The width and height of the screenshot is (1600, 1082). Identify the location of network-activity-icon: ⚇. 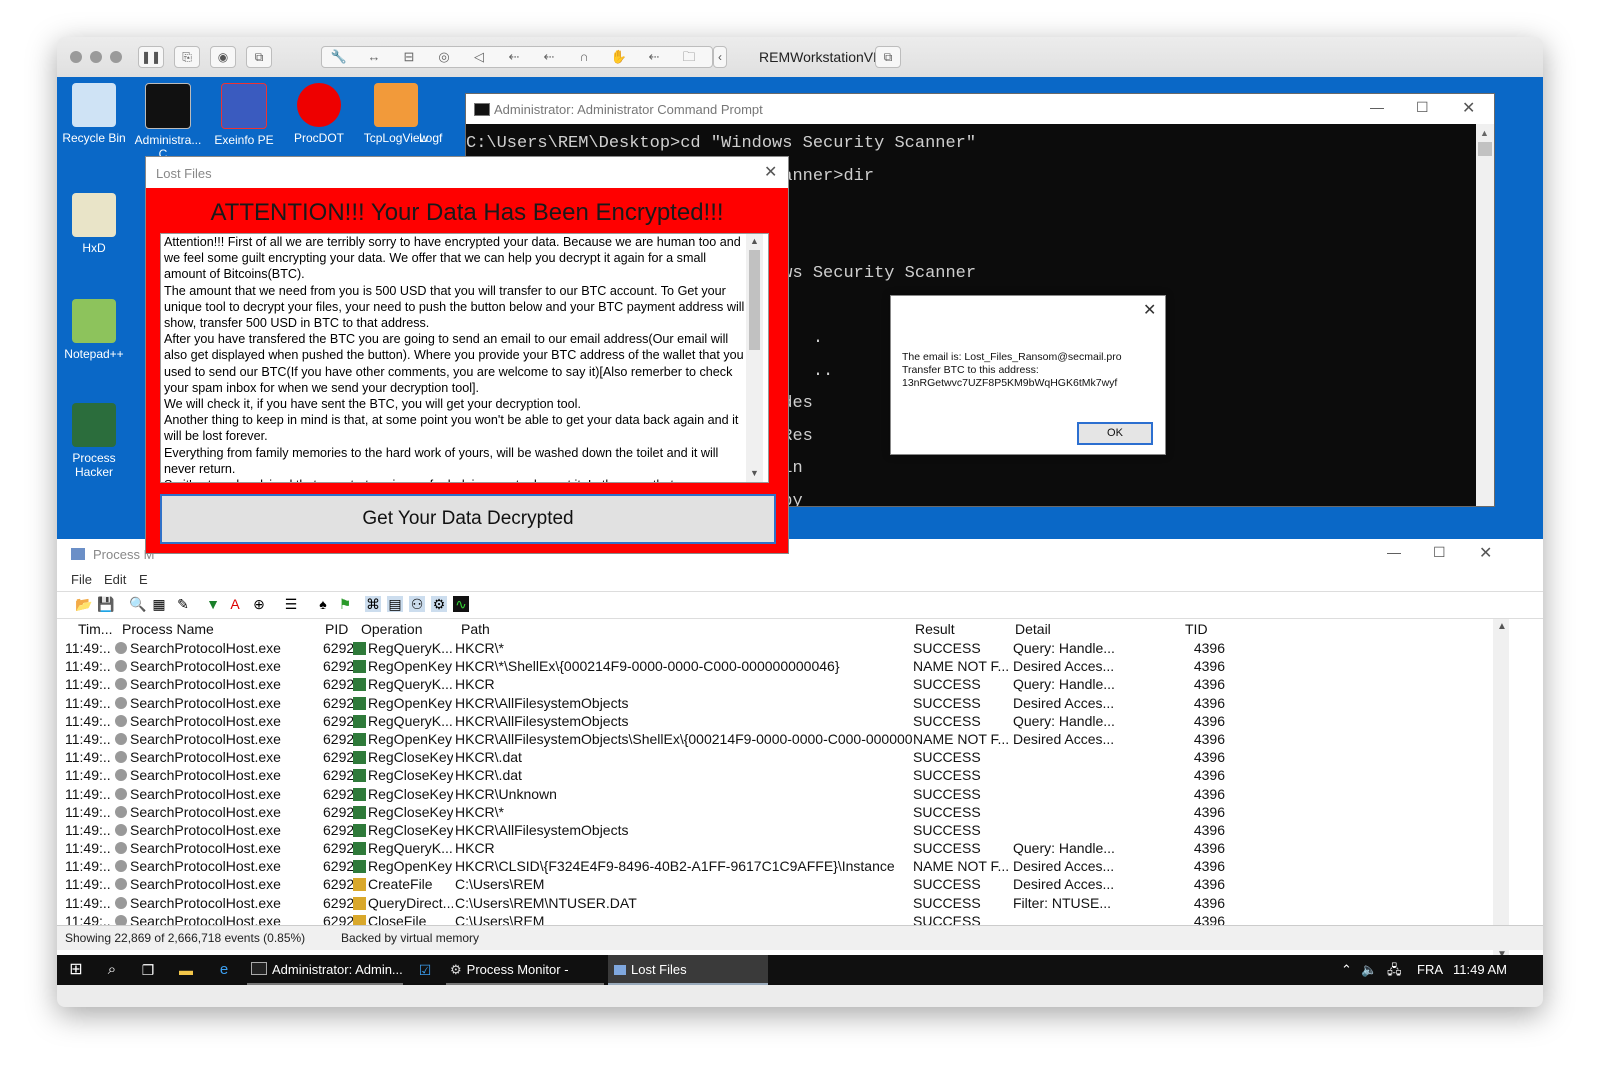
(417, 604).